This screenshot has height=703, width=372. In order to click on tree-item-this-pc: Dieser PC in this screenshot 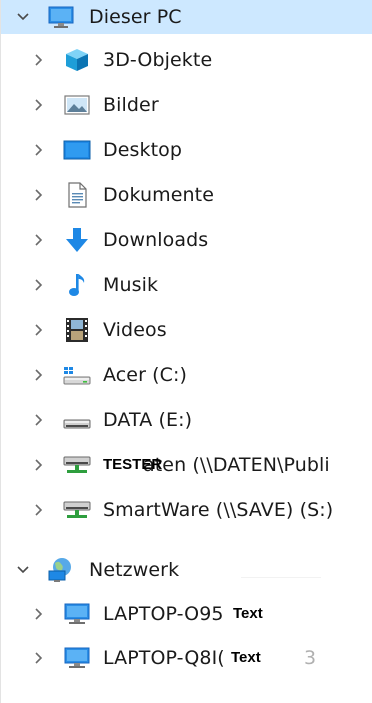, I will do `click(186, 17)`.